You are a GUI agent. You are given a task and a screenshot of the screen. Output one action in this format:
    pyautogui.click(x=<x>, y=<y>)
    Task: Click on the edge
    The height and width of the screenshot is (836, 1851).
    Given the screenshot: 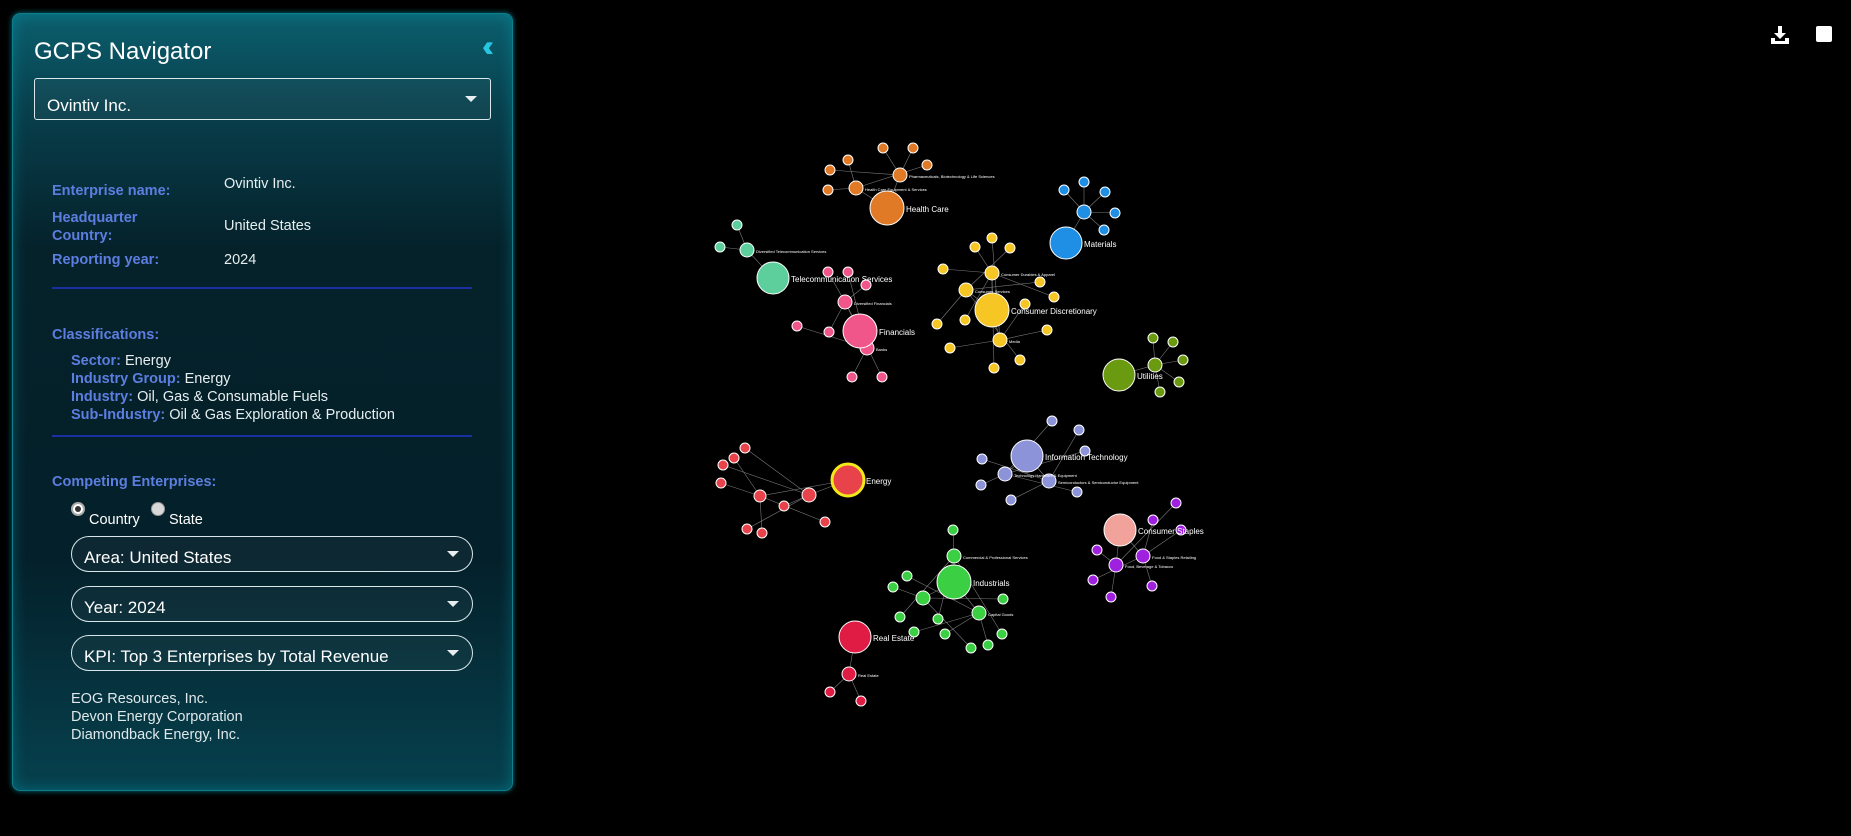 What is the action you would take?
    pyautogui.click(x=963, y=598)
    